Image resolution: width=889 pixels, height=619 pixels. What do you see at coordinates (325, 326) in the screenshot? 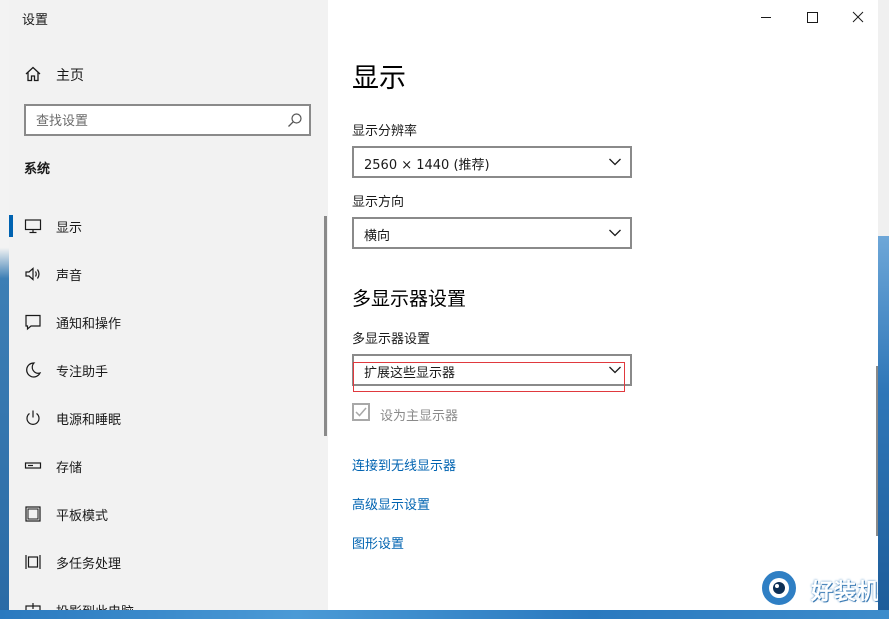
I see `sidebar-scrollbar` at bounding box center [325, 326].